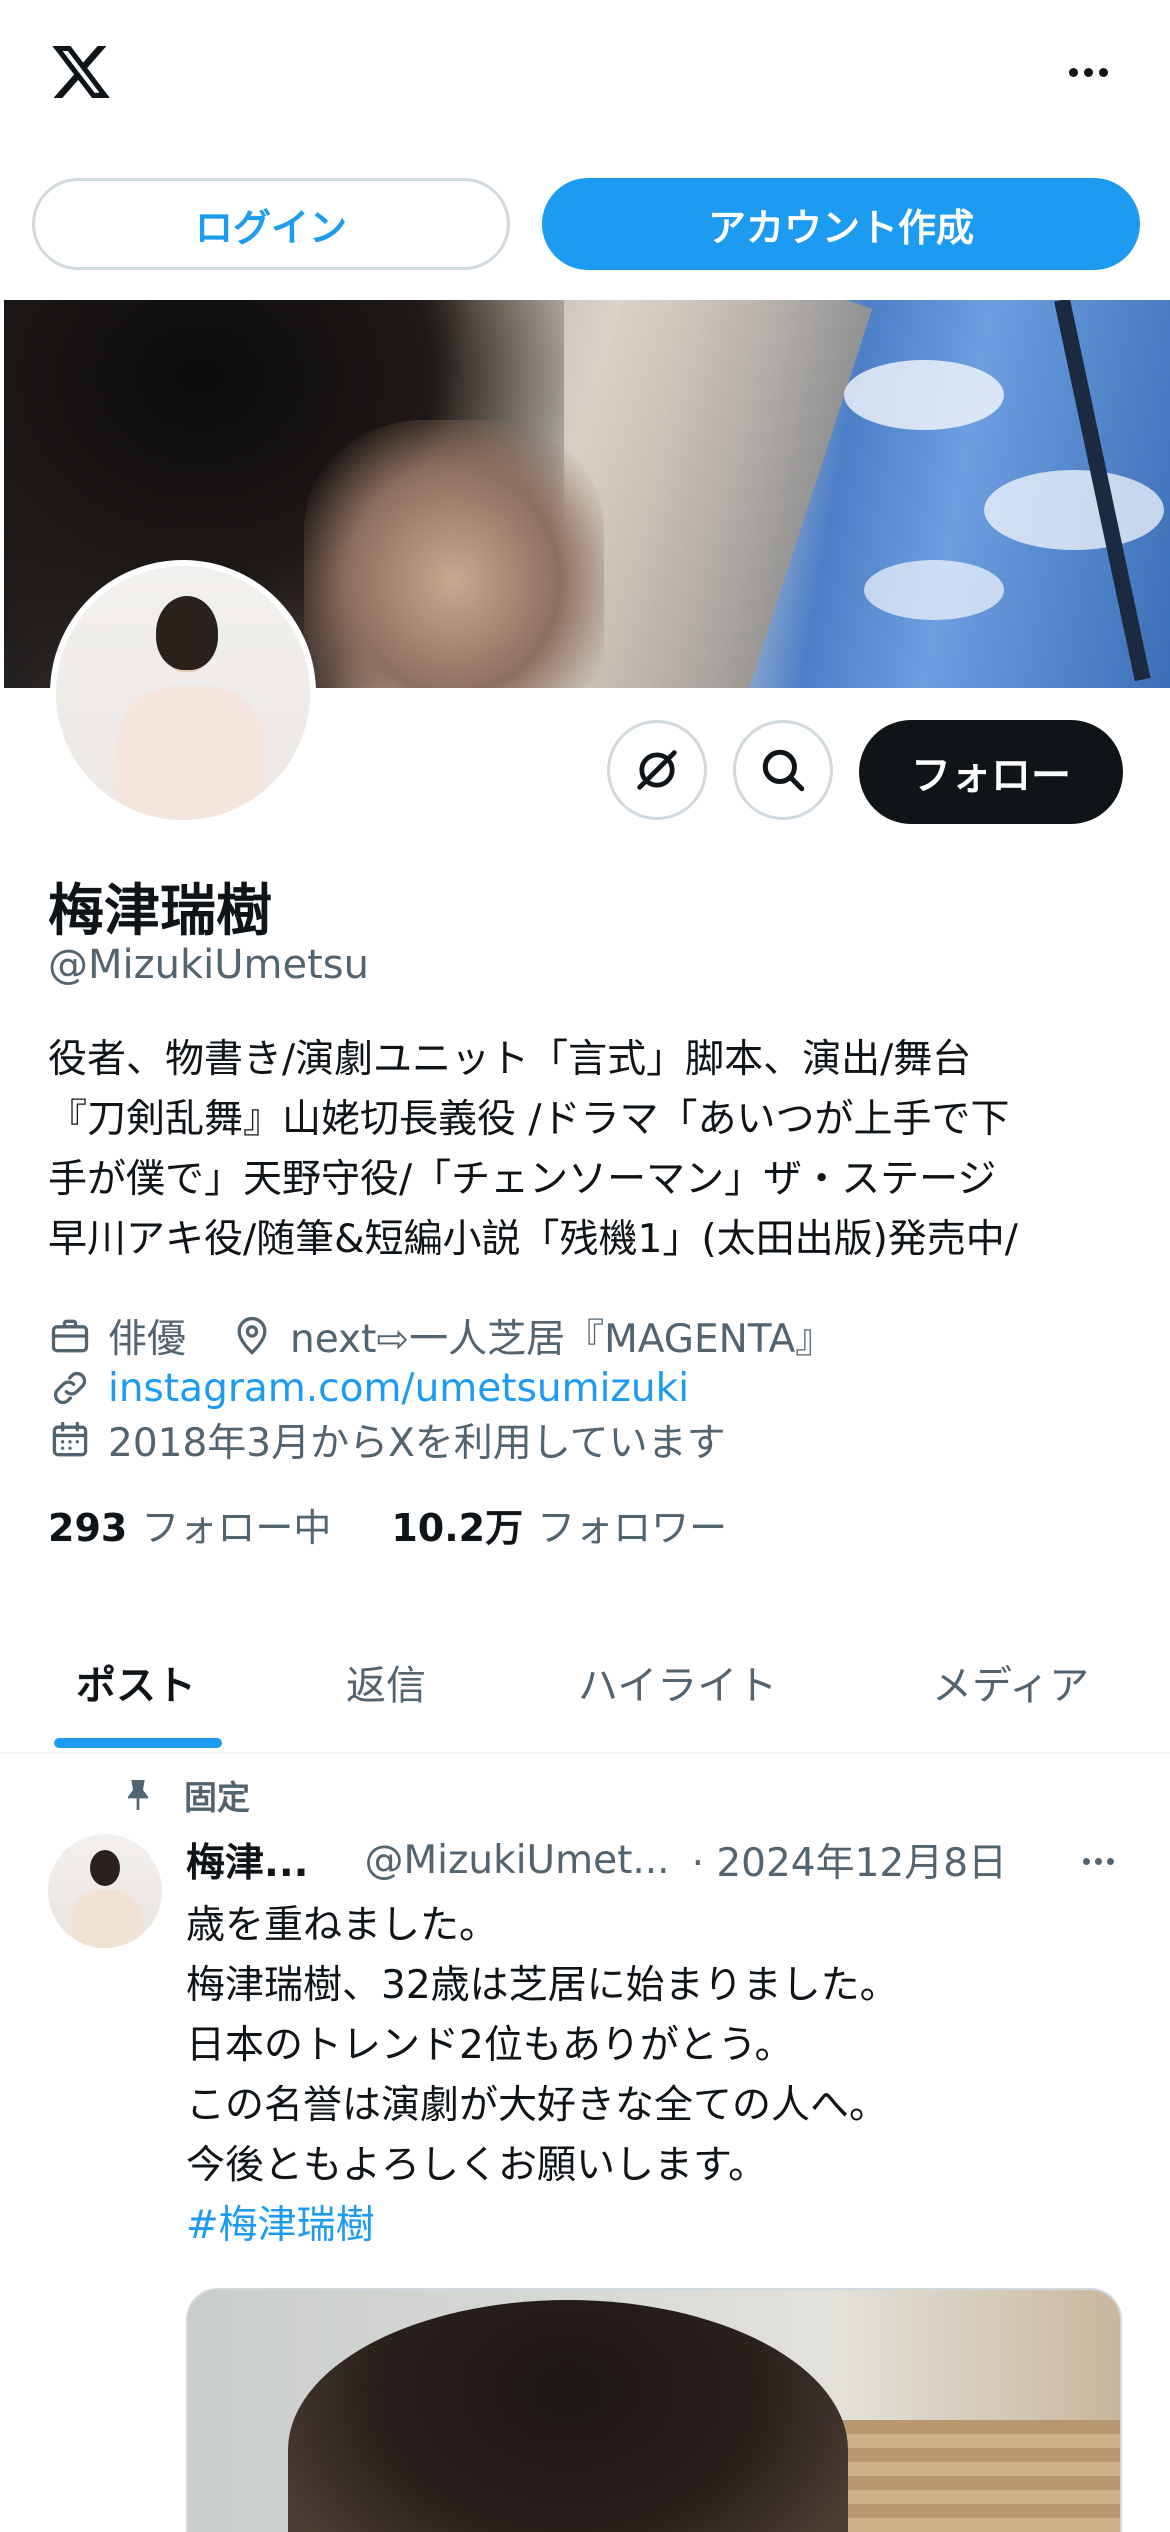 This screenshot has width=1170, height=2532. I want to click on following-count: 293, so click(88, 1527).